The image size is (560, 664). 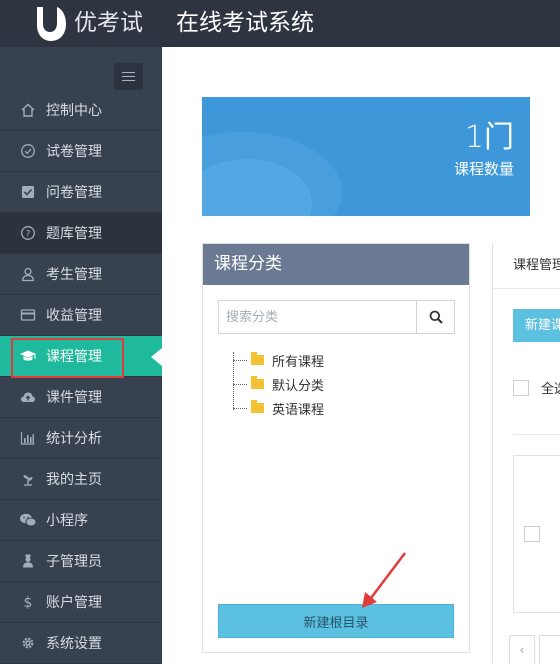 What do you see at coordinates (245, 23) in the screenshot?
I see `app-title: 在线考试系统` at bounding box center [245, 23].